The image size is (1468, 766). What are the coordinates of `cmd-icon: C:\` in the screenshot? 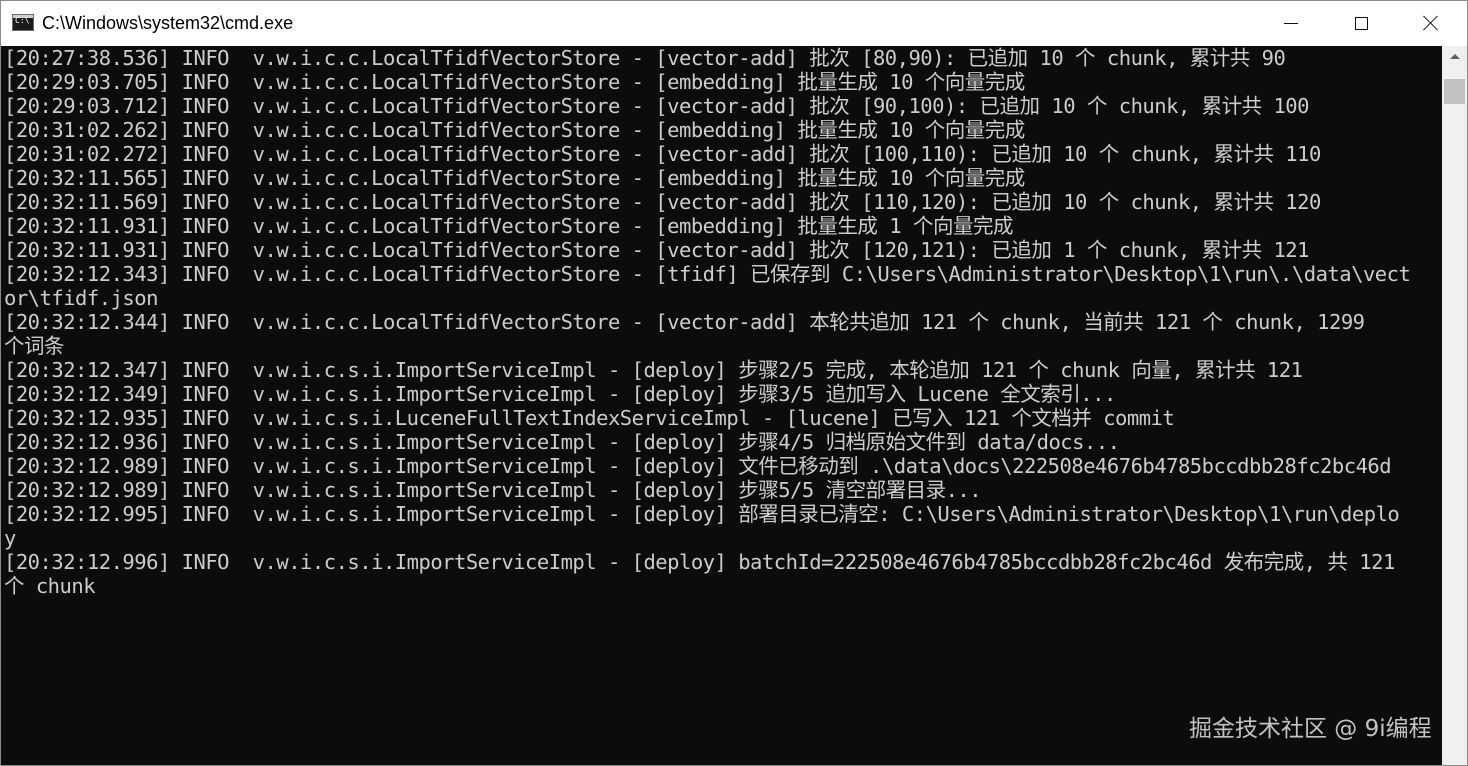 It's located at (23, 22).